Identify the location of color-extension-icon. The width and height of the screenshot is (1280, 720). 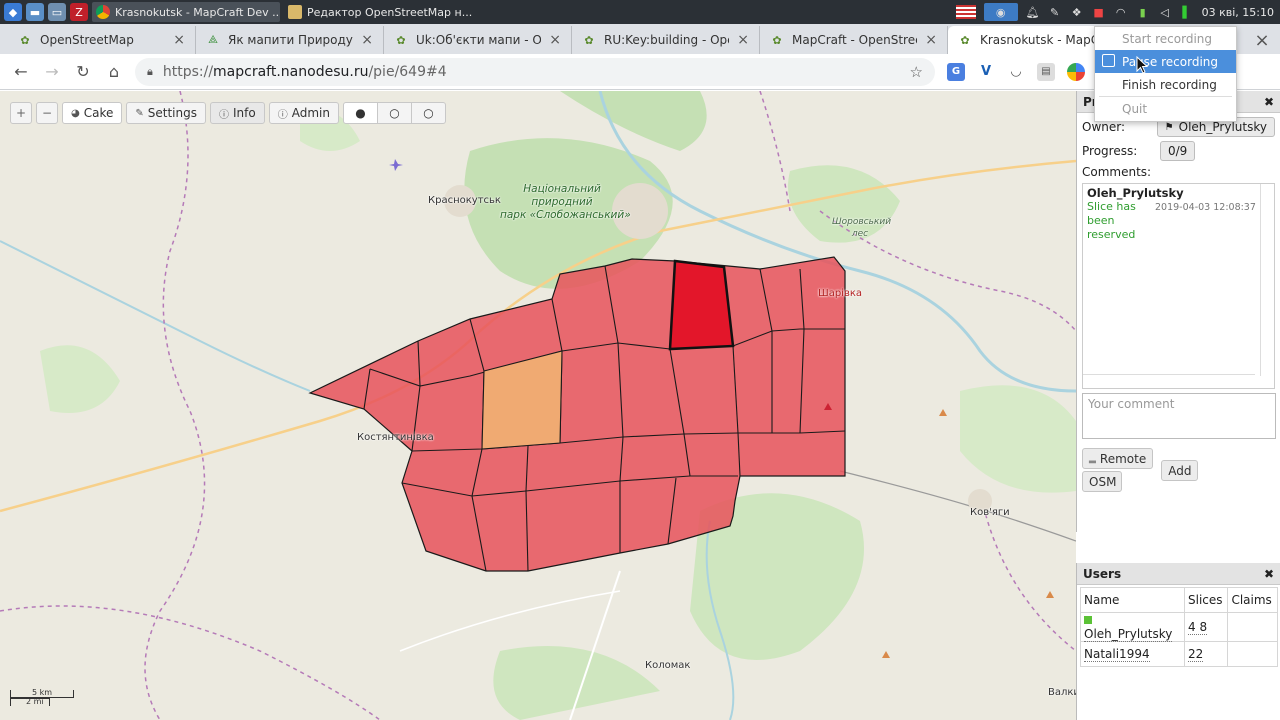
(1076, 71).